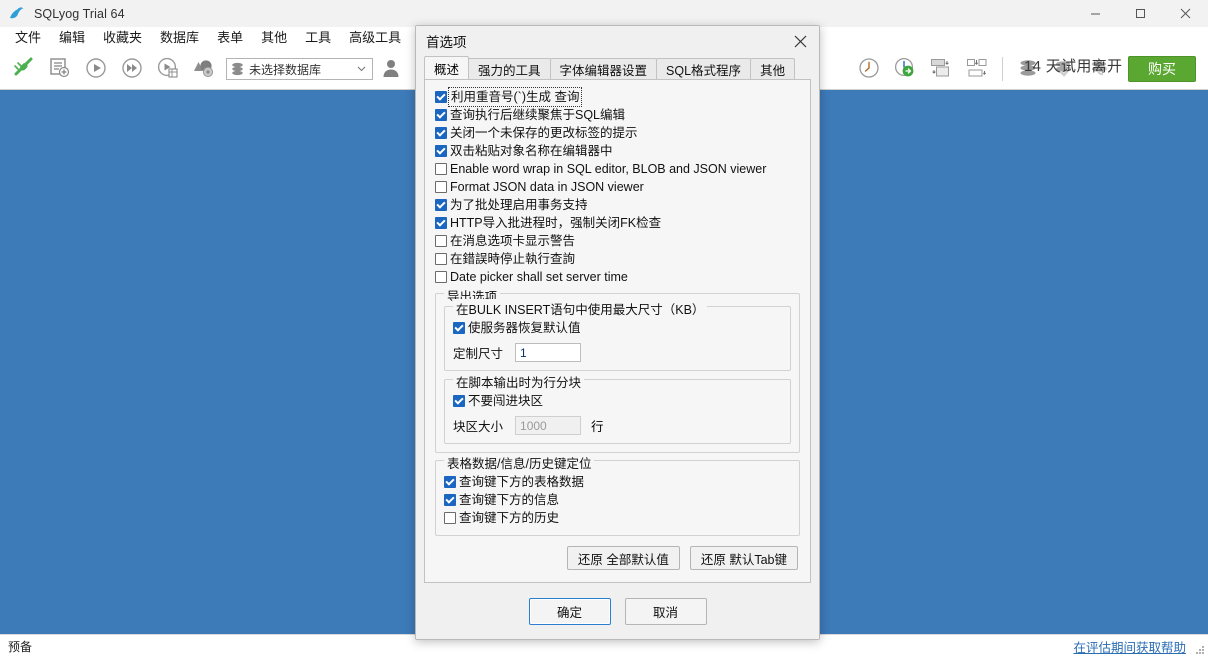 This screenshot has width=1208, height=657. What do you see at coordinates (623, 558) in the screenshot?
I see `restore-all-defaults-button: 还原 全部默认值` at bounding box center [623, 558].